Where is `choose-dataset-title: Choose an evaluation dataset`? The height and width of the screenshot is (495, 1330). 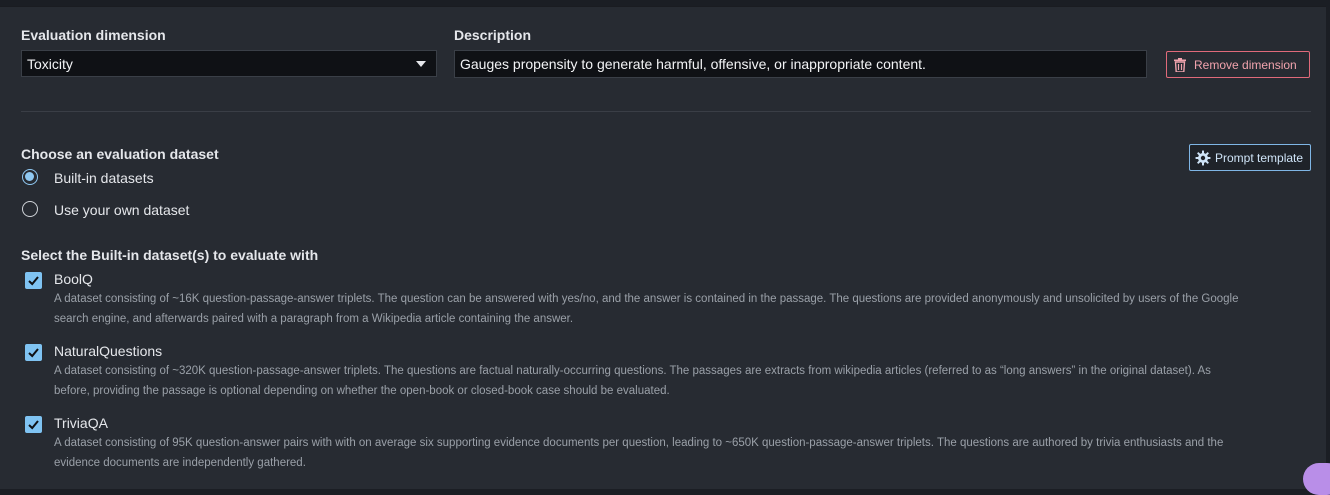
choose-dataset-title: Choose an evaluation dataset is located at coordinates (120, 154).